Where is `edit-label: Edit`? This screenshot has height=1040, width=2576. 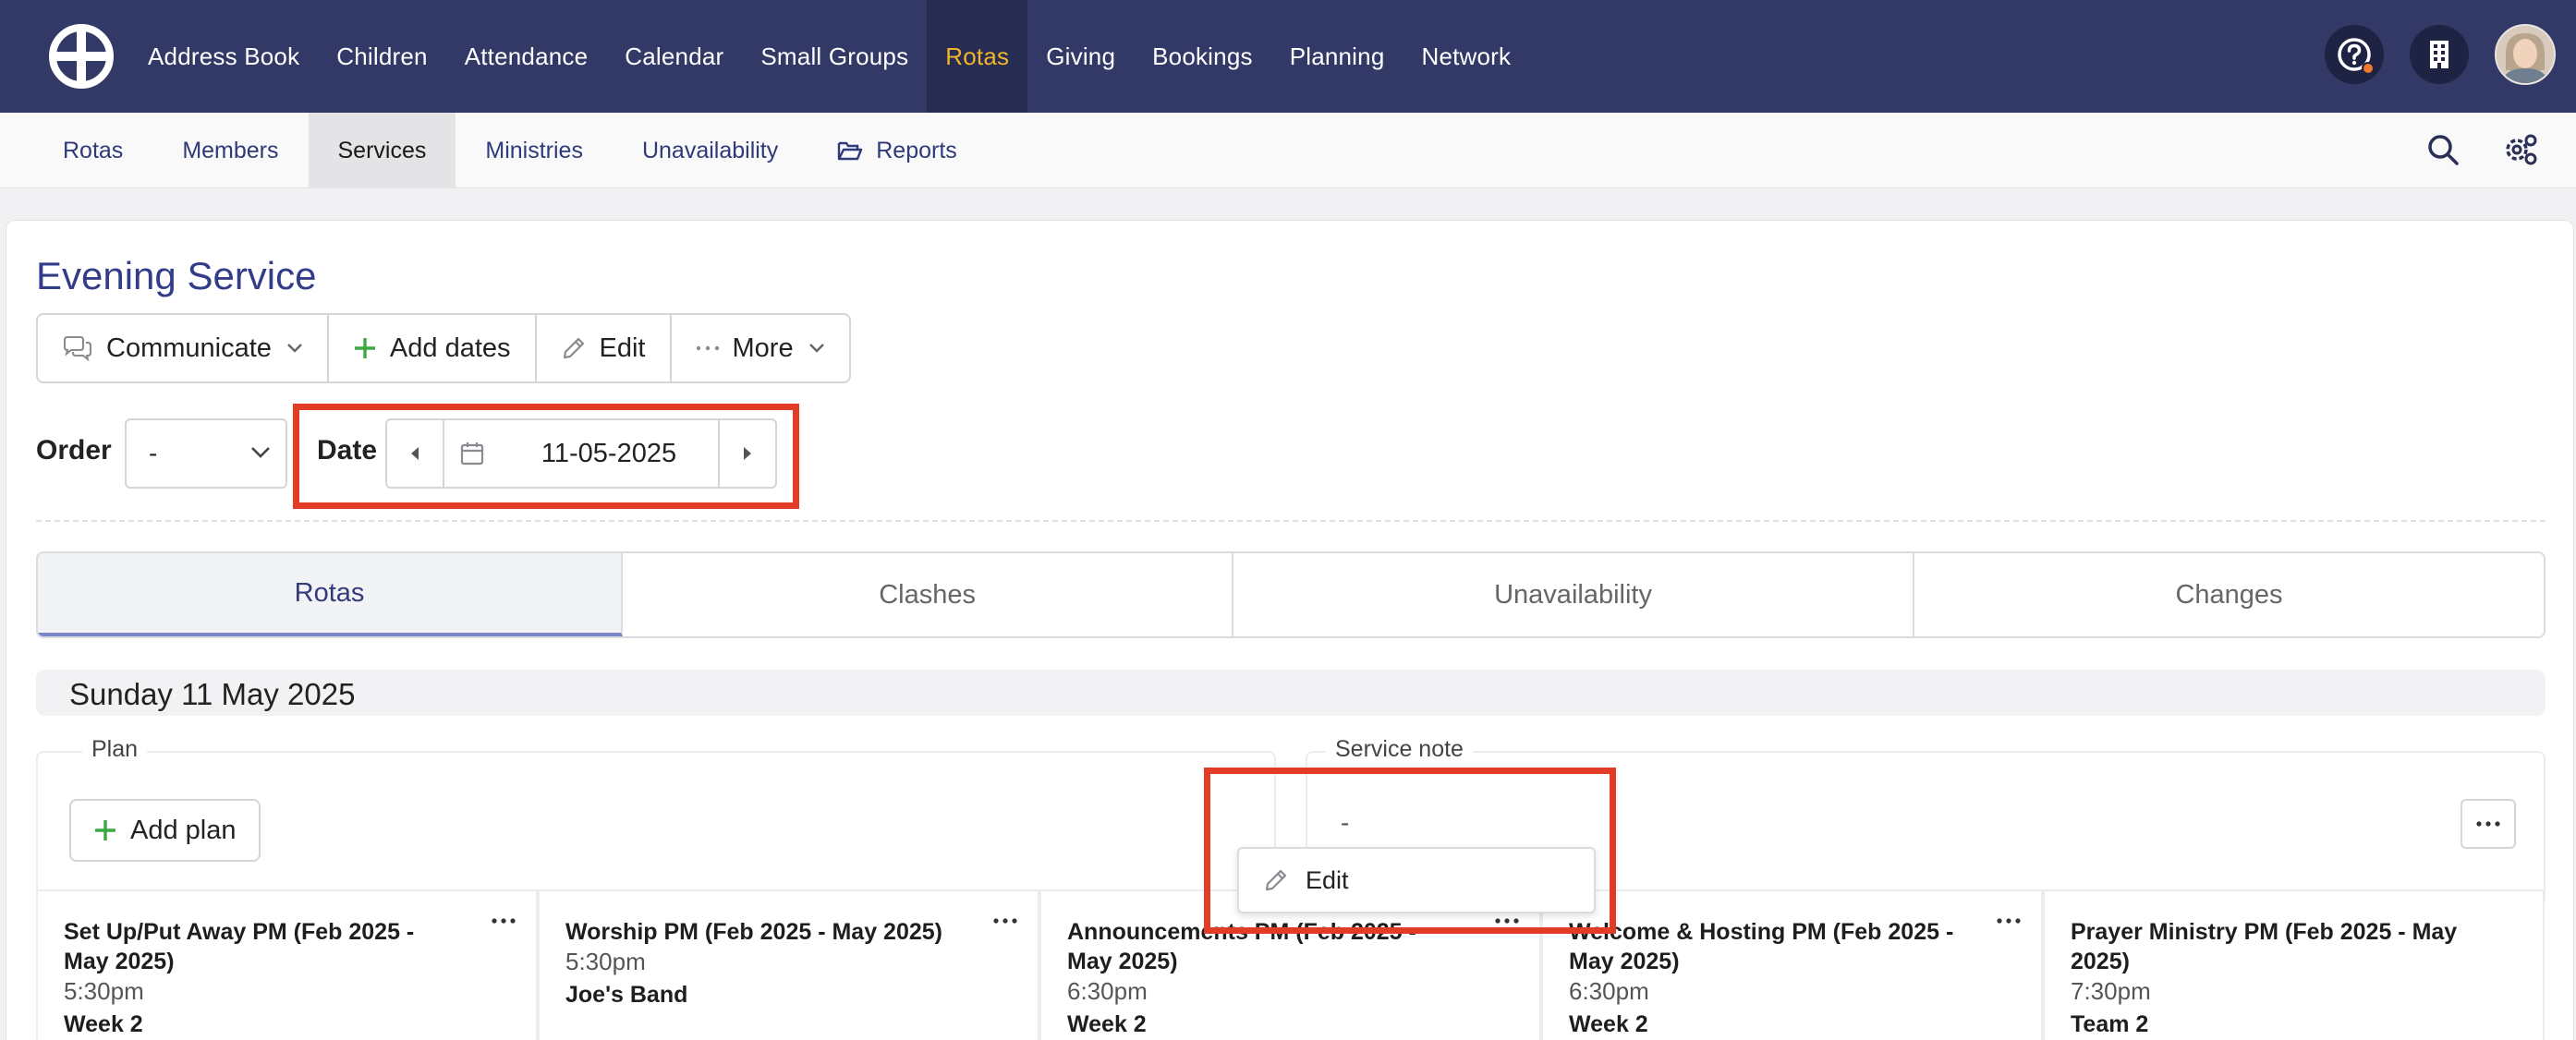 edit-label: Edit is located at coordinates (622, 348).